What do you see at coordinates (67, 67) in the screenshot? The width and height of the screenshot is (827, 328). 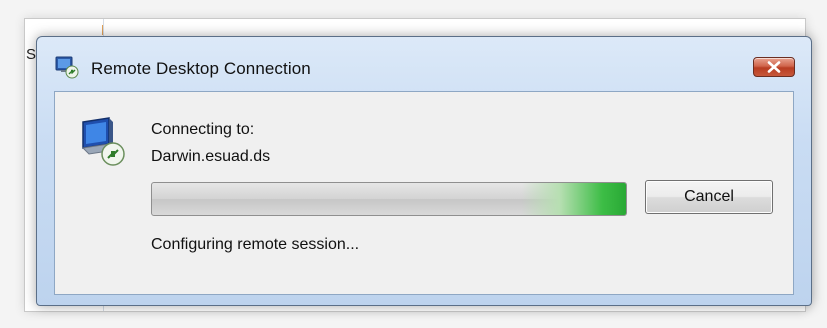 I see `remote-desktop-icon` at bounding box center [67, 67].